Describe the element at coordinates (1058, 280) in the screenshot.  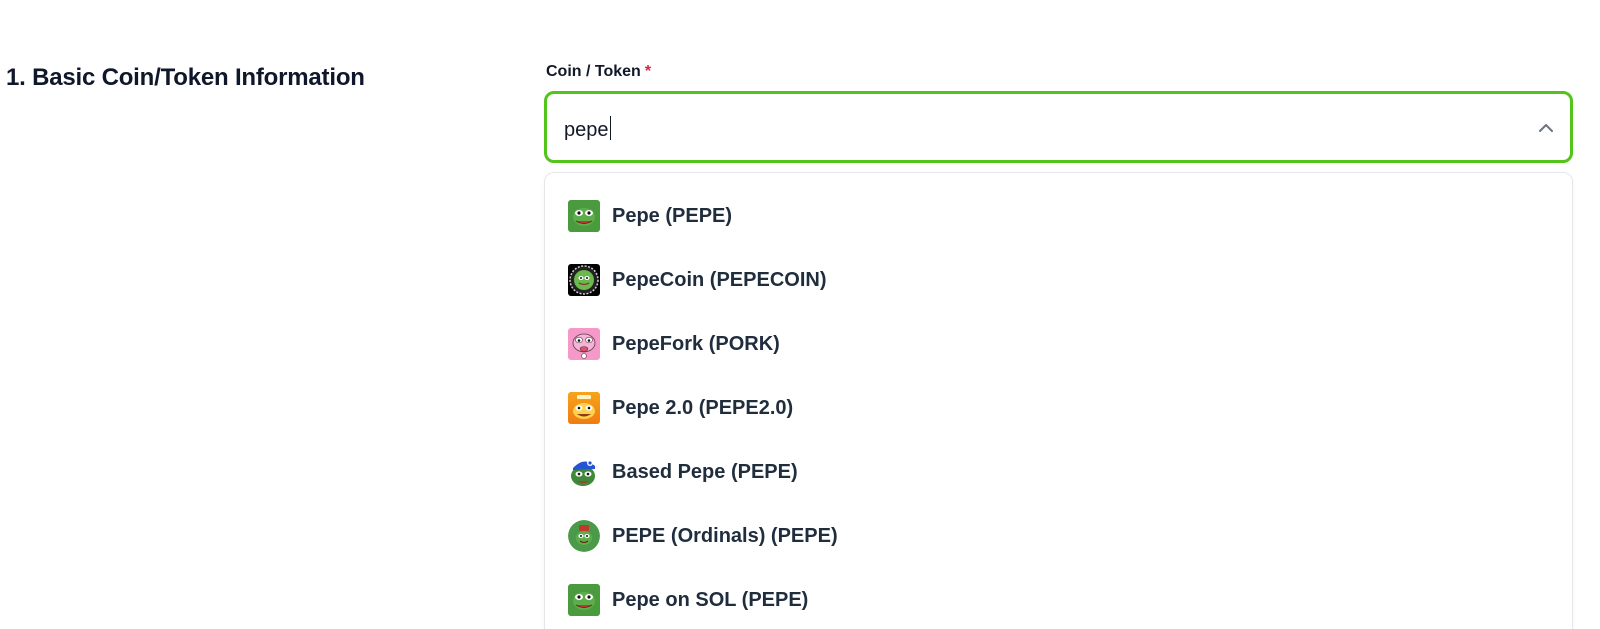
I see `option-pepecoin: PepeCoin (PEPECOIN)` at that location.